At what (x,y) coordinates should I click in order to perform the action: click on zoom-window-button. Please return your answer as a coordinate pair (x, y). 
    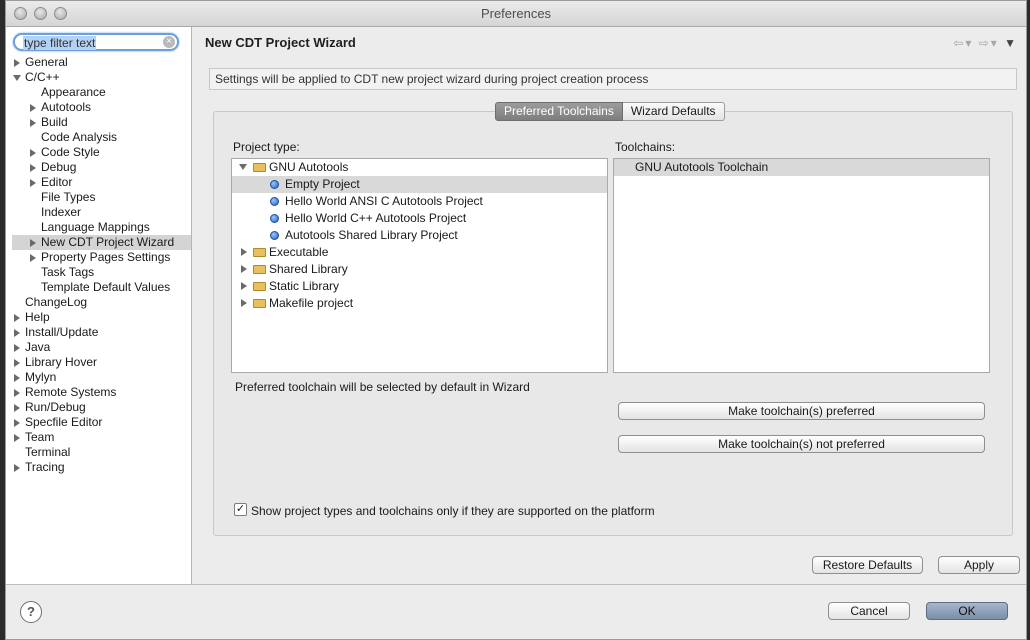
    Looking at the image, I should click on (60, 13).